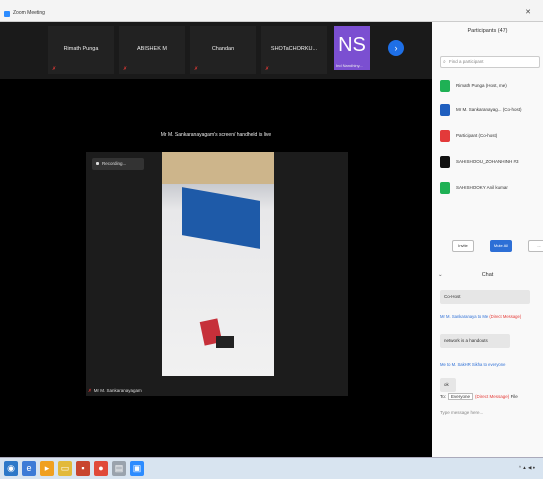 This screenshot has height=479, width=543. What do you see at coordinates (477, 135) in the screenshot?
I see `participant-name: Participant (Co-host)` at bounding box center [477, 135].